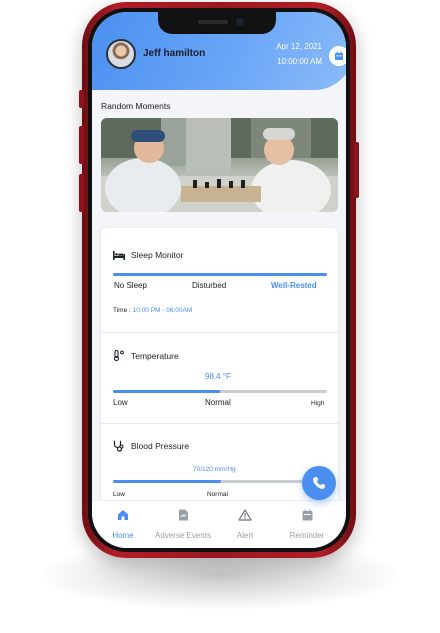  Describe the element at coordinates (81, 193) in the screenshot. I see `volume-down-button` at that location.